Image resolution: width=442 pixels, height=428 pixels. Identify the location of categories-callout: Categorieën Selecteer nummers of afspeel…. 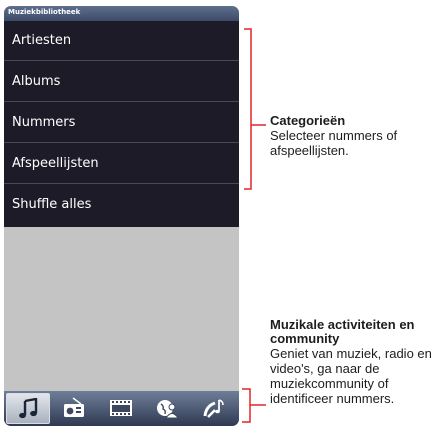
(355, 136).